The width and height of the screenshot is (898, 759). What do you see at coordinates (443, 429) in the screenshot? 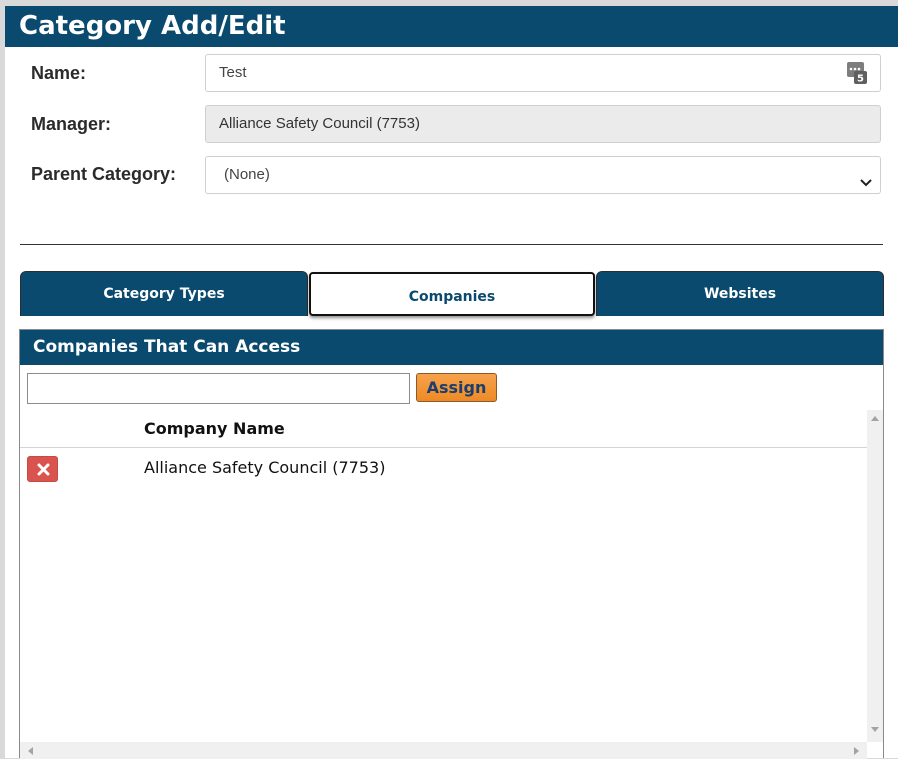
I see `grid-header: Company Name` at bounding box center [443, 429].